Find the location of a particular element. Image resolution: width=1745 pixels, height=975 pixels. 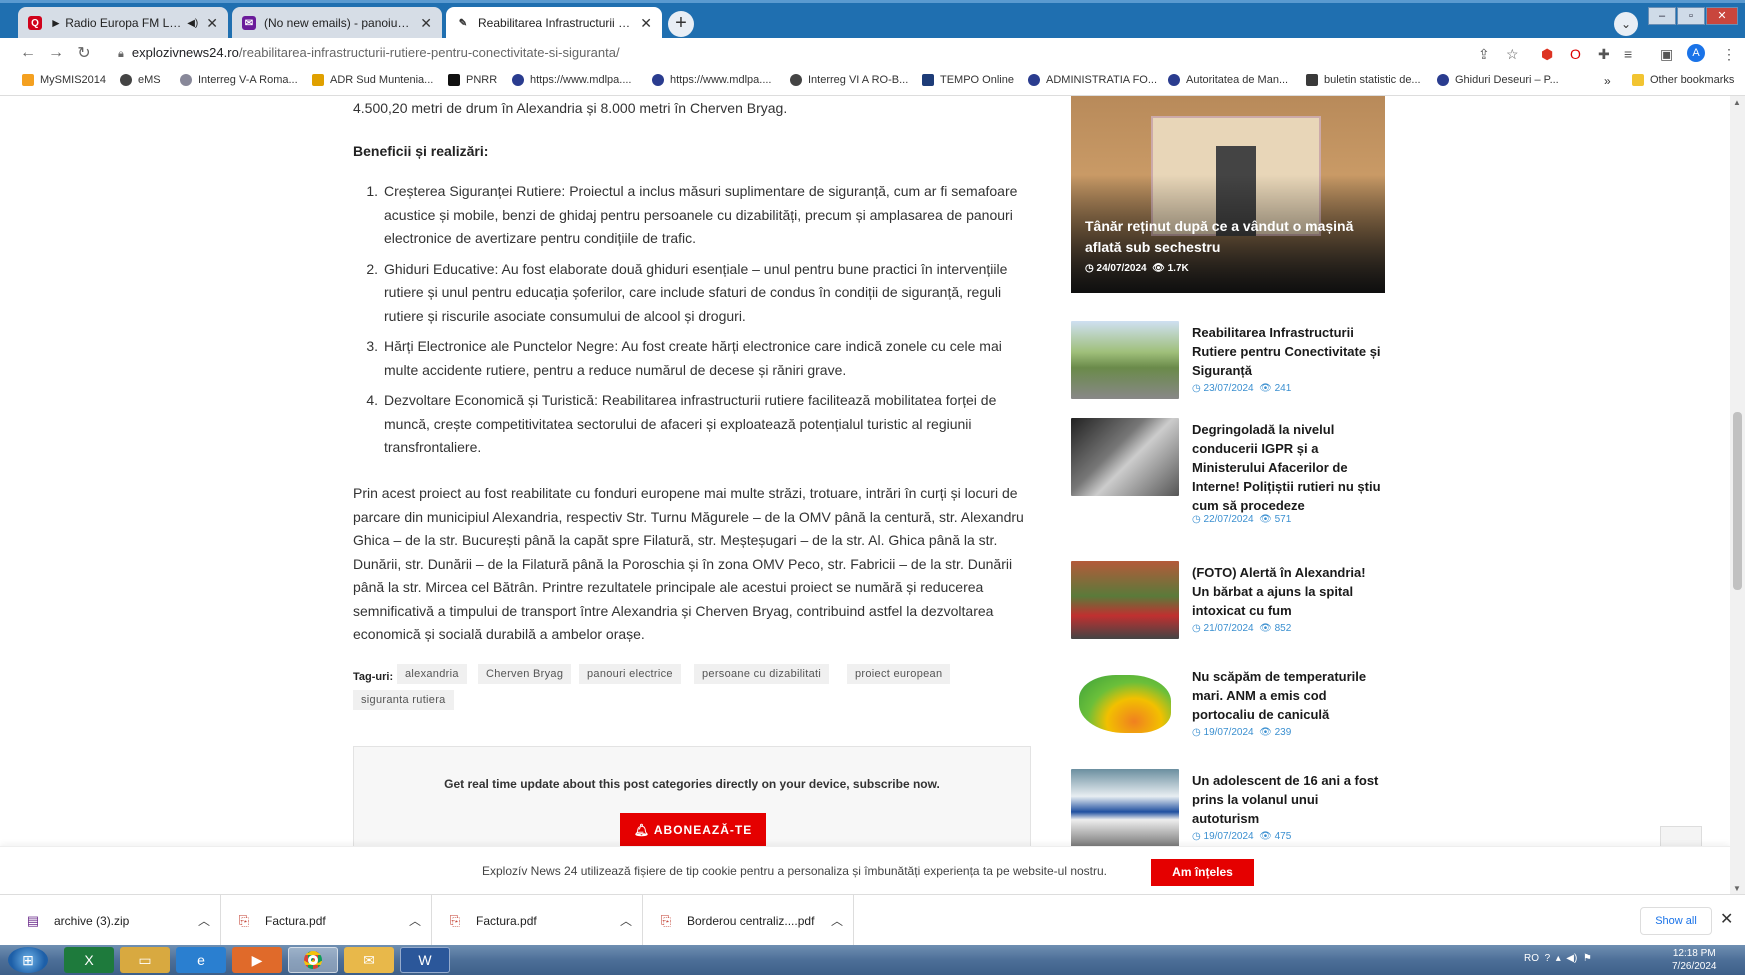

edge-taskbar-icon: e is located at coordinates (201, 960).